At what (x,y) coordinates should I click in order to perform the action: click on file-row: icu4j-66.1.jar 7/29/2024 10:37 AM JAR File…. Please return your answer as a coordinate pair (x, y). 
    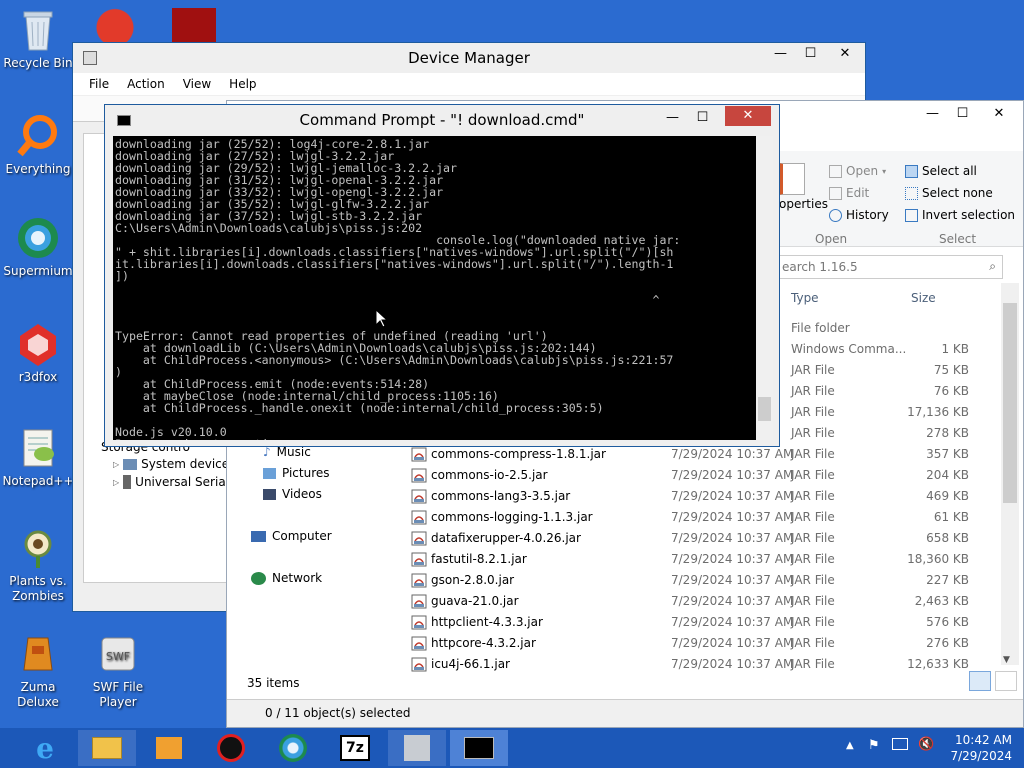
    Looking at the image, I should click on (617, 664).